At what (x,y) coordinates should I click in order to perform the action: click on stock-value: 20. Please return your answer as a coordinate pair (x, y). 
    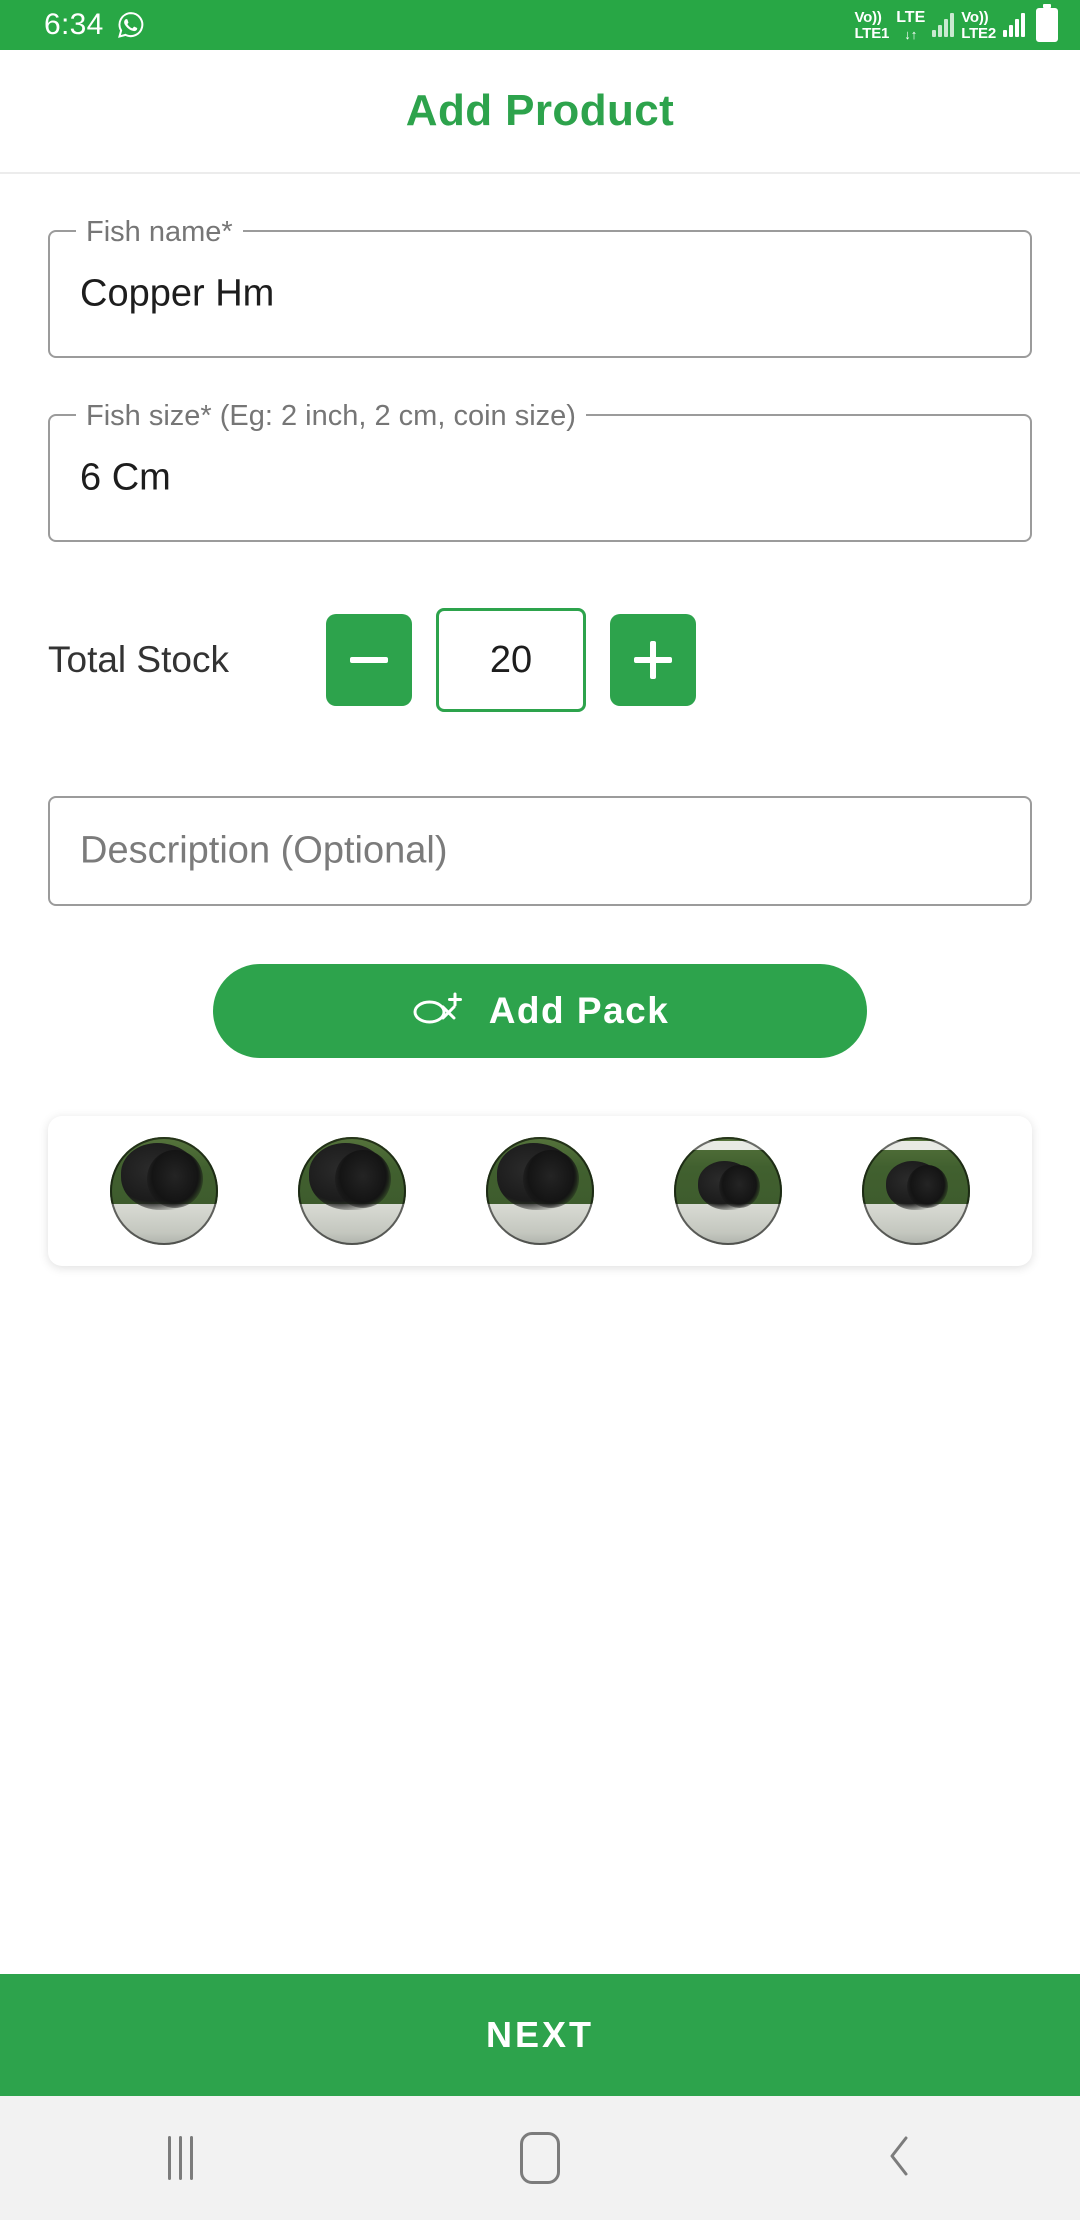
    Looking at the image, I should click on (511, 659).